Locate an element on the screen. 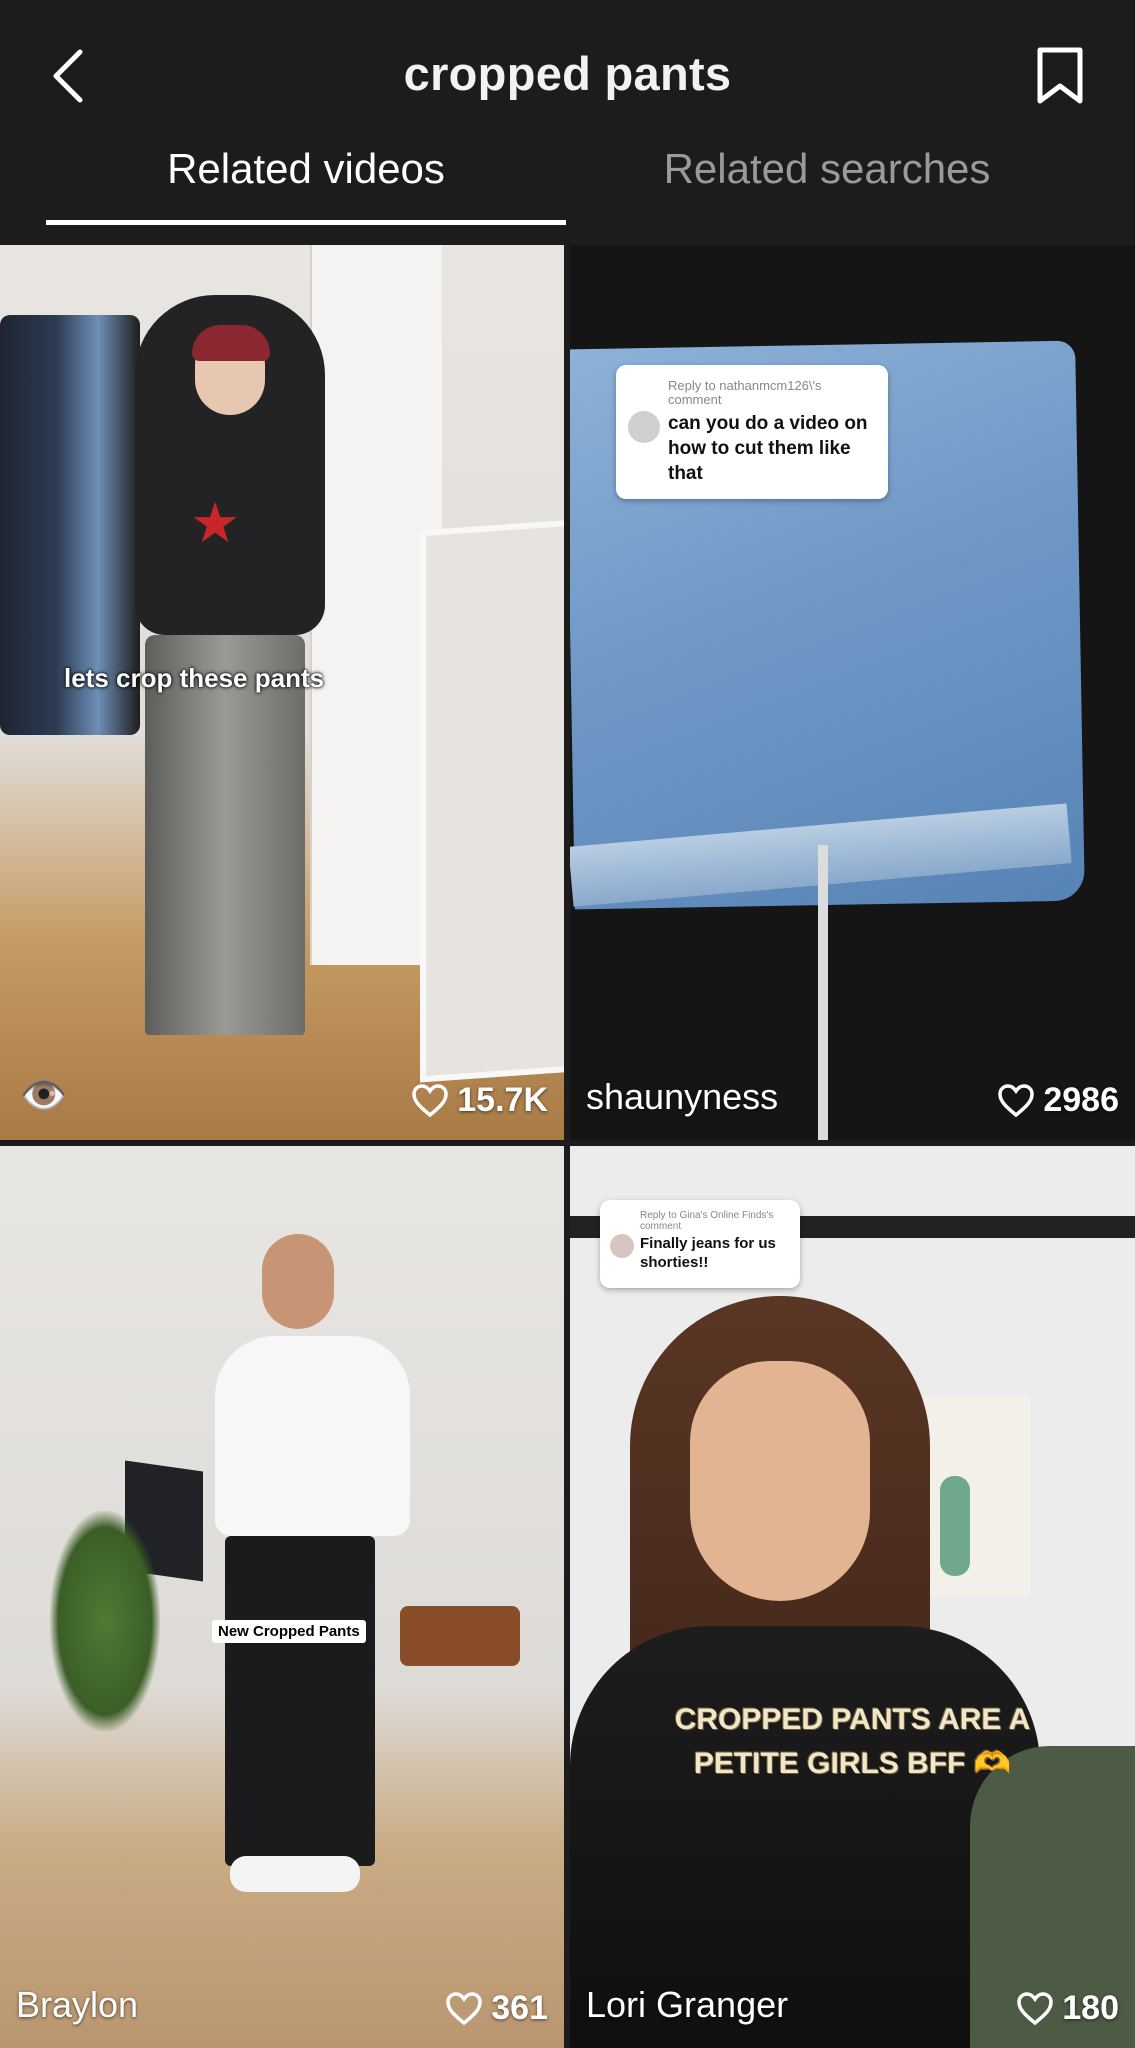 This screenshot has width=1135, height=2048. comment-text: Finally jeans for us shorties!! is located at coordinates (708, 1253).